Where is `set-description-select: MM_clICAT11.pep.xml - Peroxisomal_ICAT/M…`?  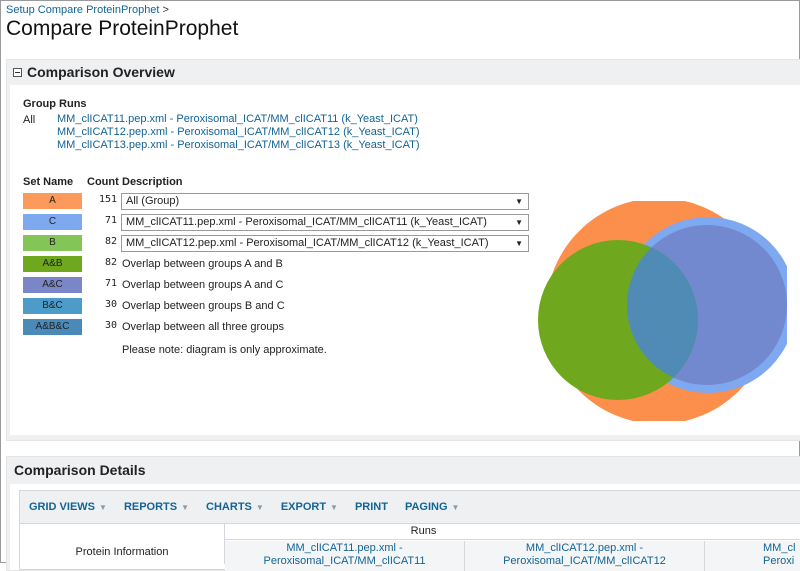
set-description-select: MM_clICAT11.pep.xml - Peroxisomal_ICAT/M… is located at coordinates (325, 222).